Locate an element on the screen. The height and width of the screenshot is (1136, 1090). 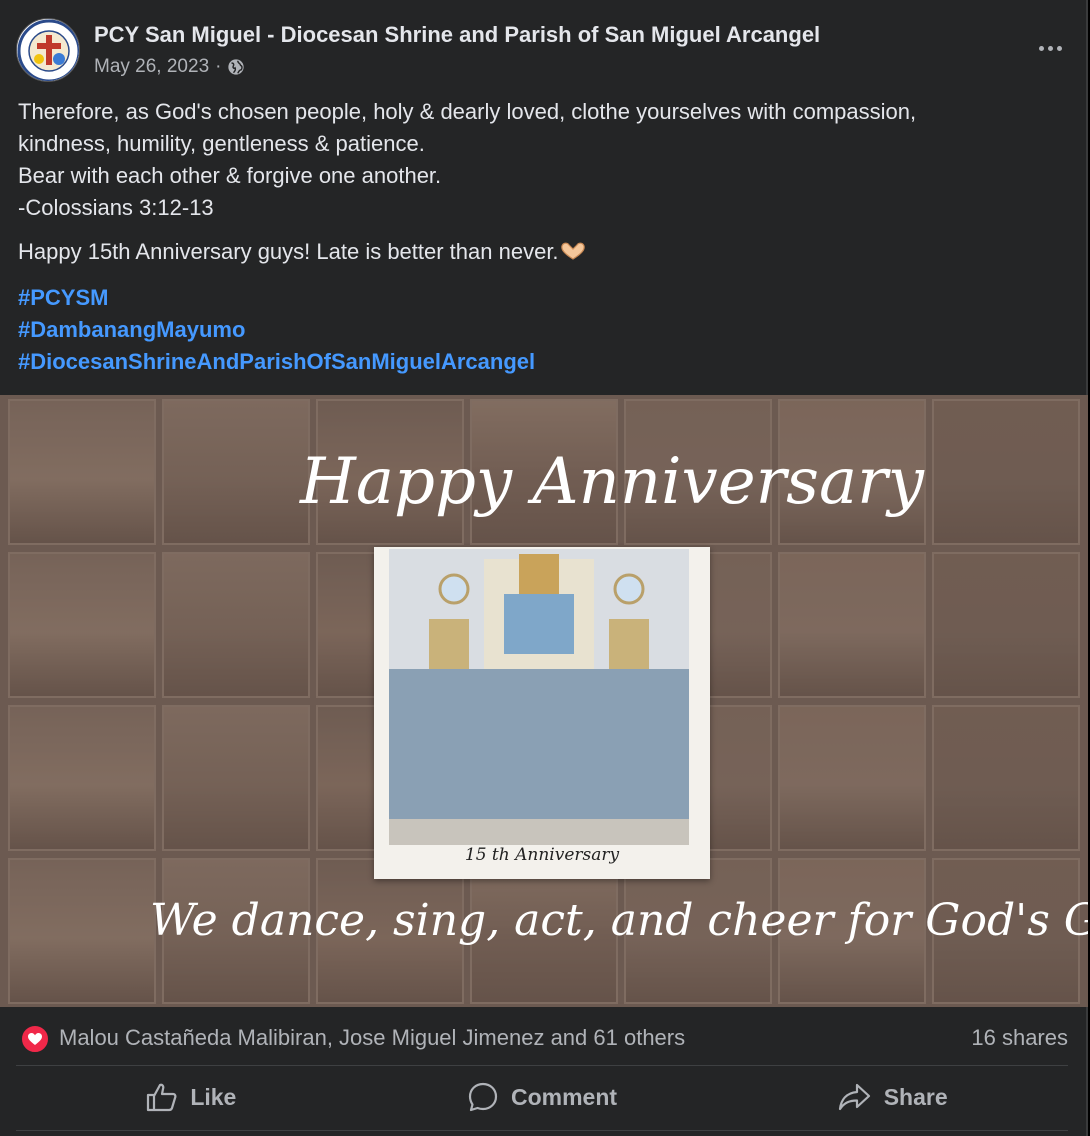
heart-hands-icon is located at coordinates (573, 254).